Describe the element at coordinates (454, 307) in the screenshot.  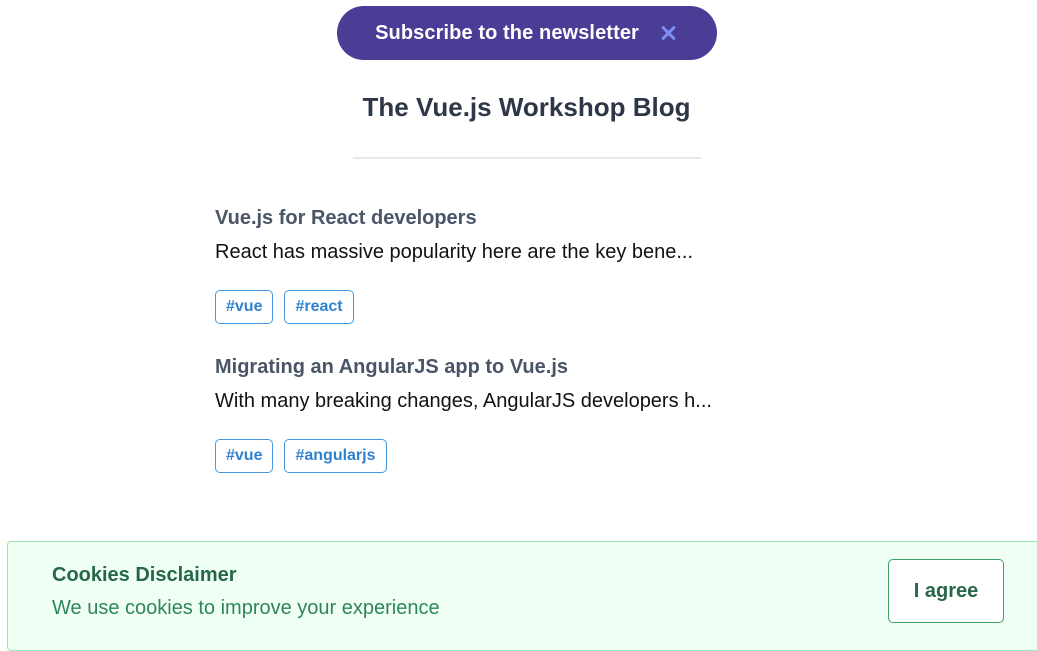
I see `post-tags: #vue #react` at that location.